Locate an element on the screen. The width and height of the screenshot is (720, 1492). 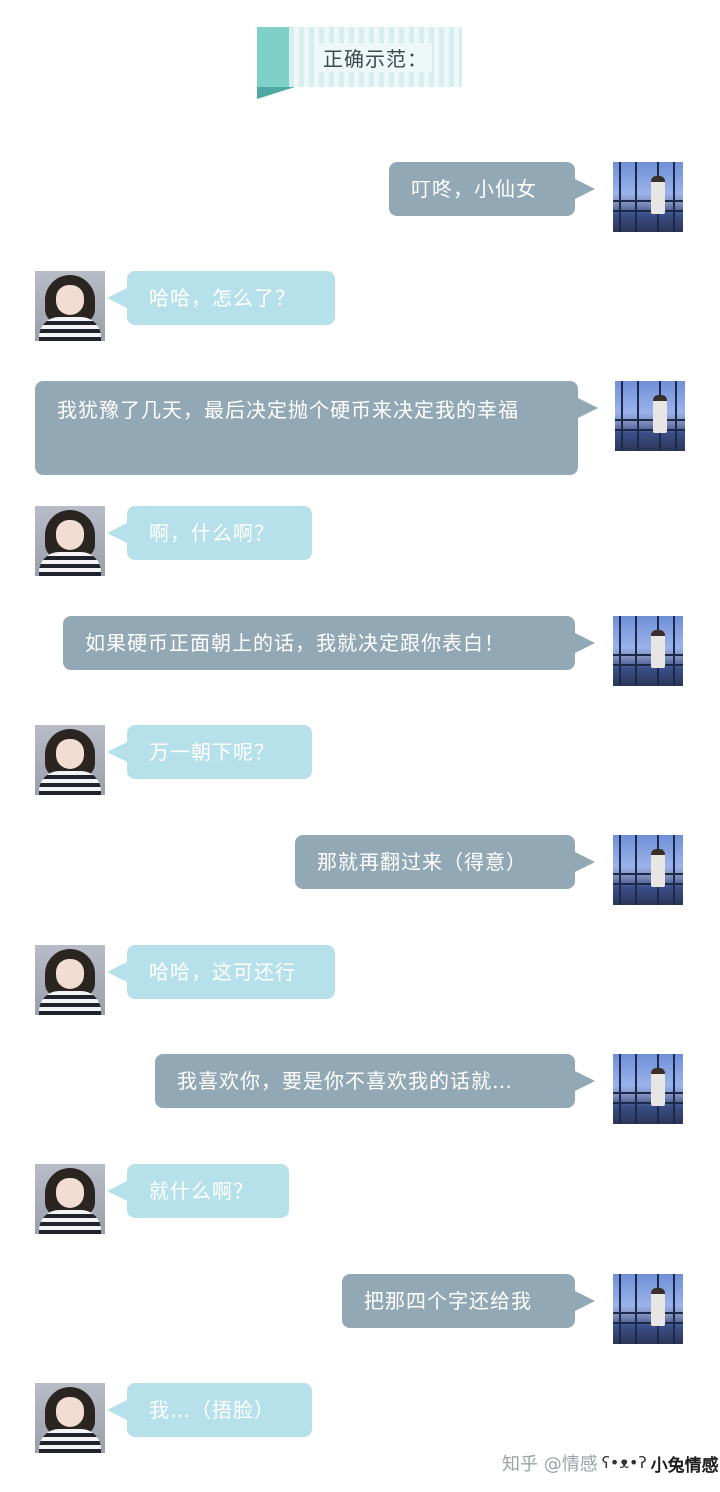
message-bubble-incoming: 哈哈，这可还行 is located at coordinates (221, 972).